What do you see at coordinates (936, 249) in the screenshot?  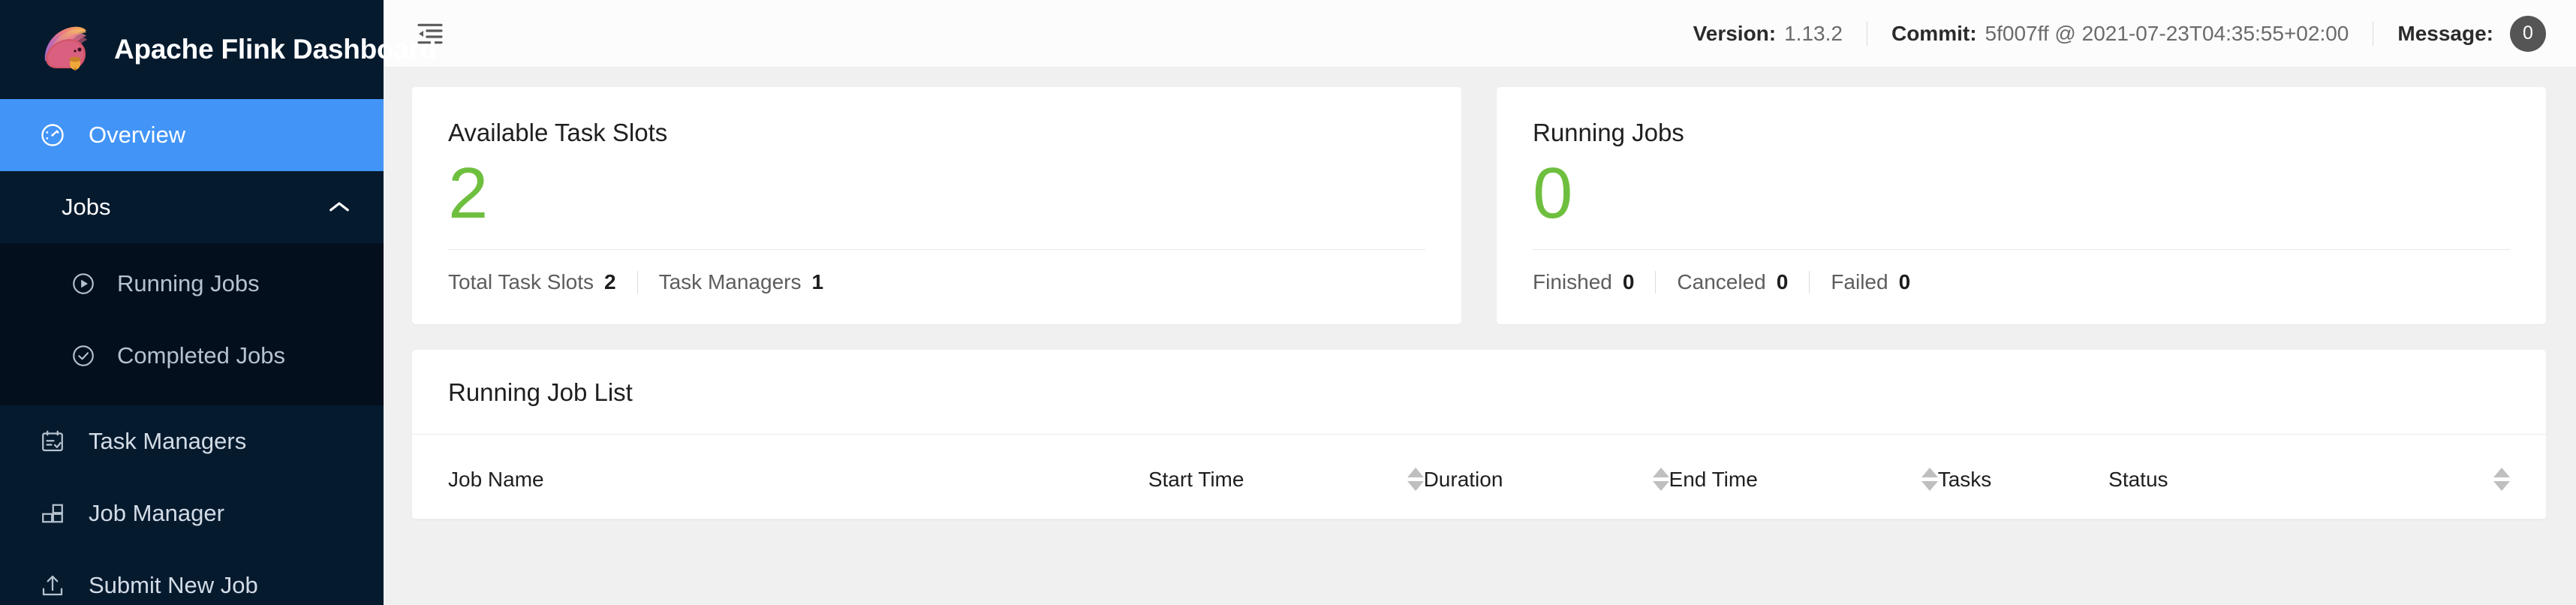 I see `card-divider-task-slots` at bounding box center [936, 249].